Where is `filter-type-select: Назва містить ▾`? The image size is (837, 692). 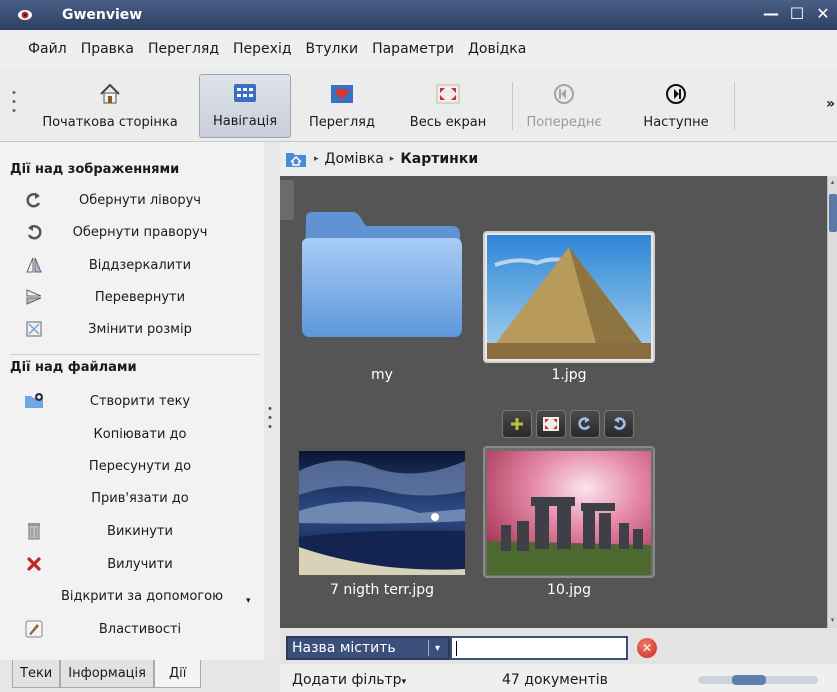 filter-type-select: Назва містить ▾ is located at coordinates (368, 648).